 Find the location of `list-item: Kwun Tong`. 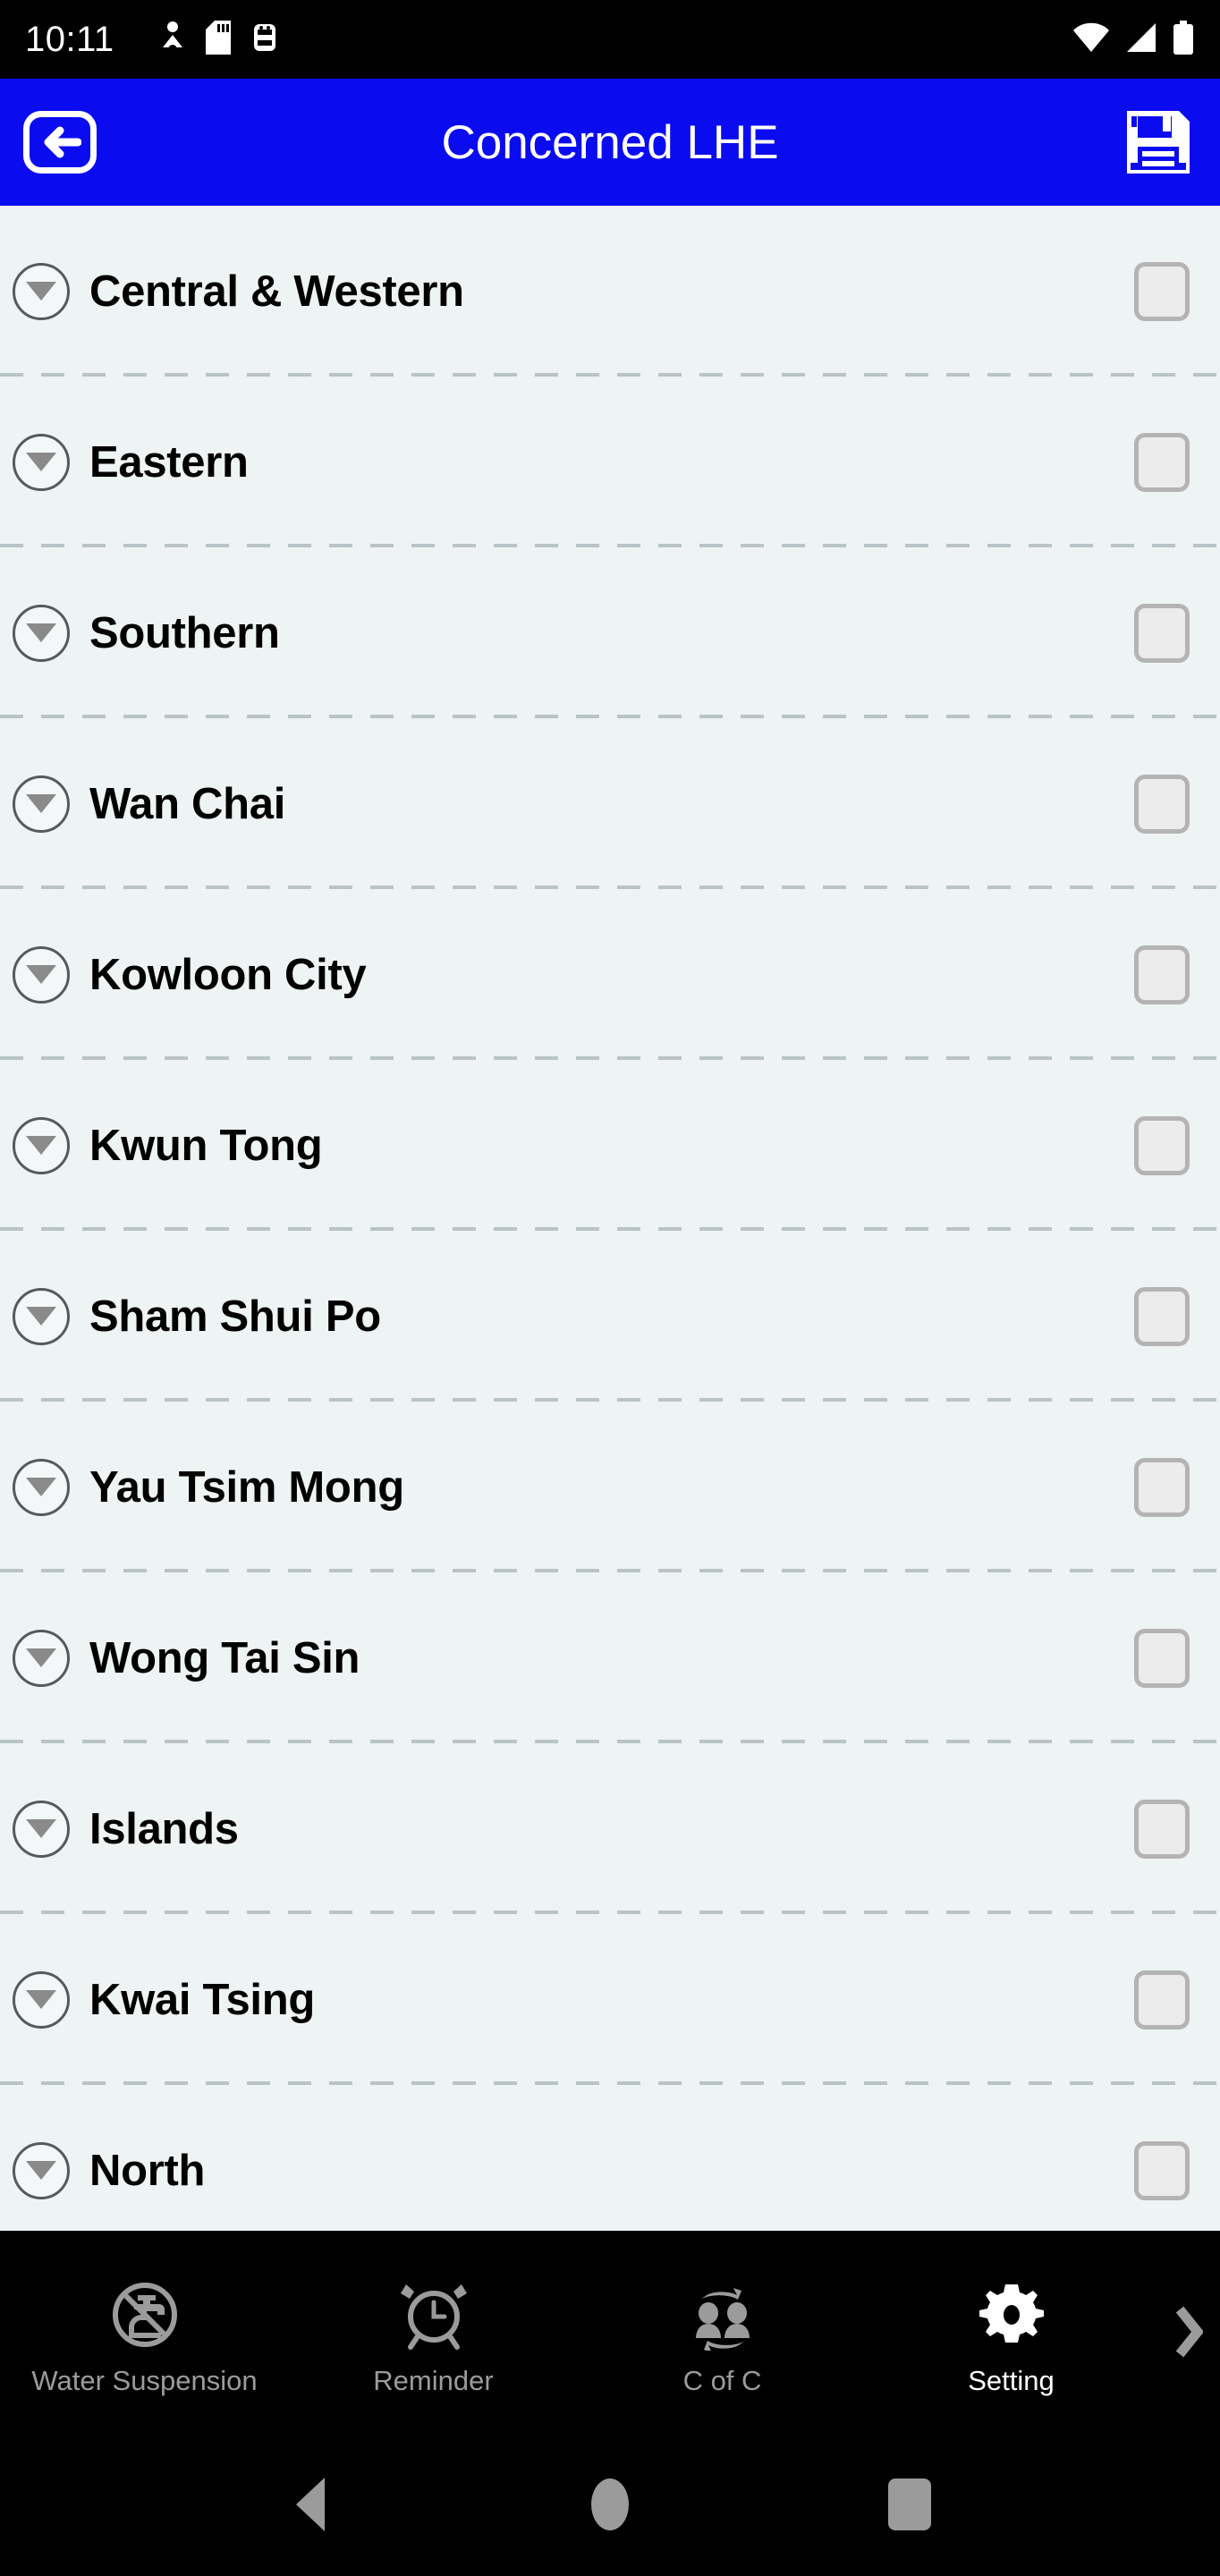

list-item: Kwun Tong is located at coordinates (610, 1145).